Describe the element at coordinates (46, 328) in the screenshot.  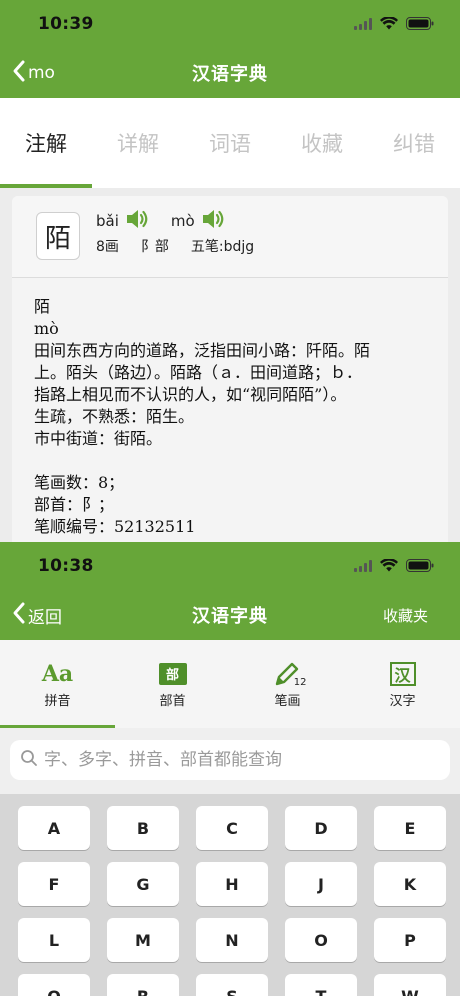
I see `definition-line: mò` at that location.